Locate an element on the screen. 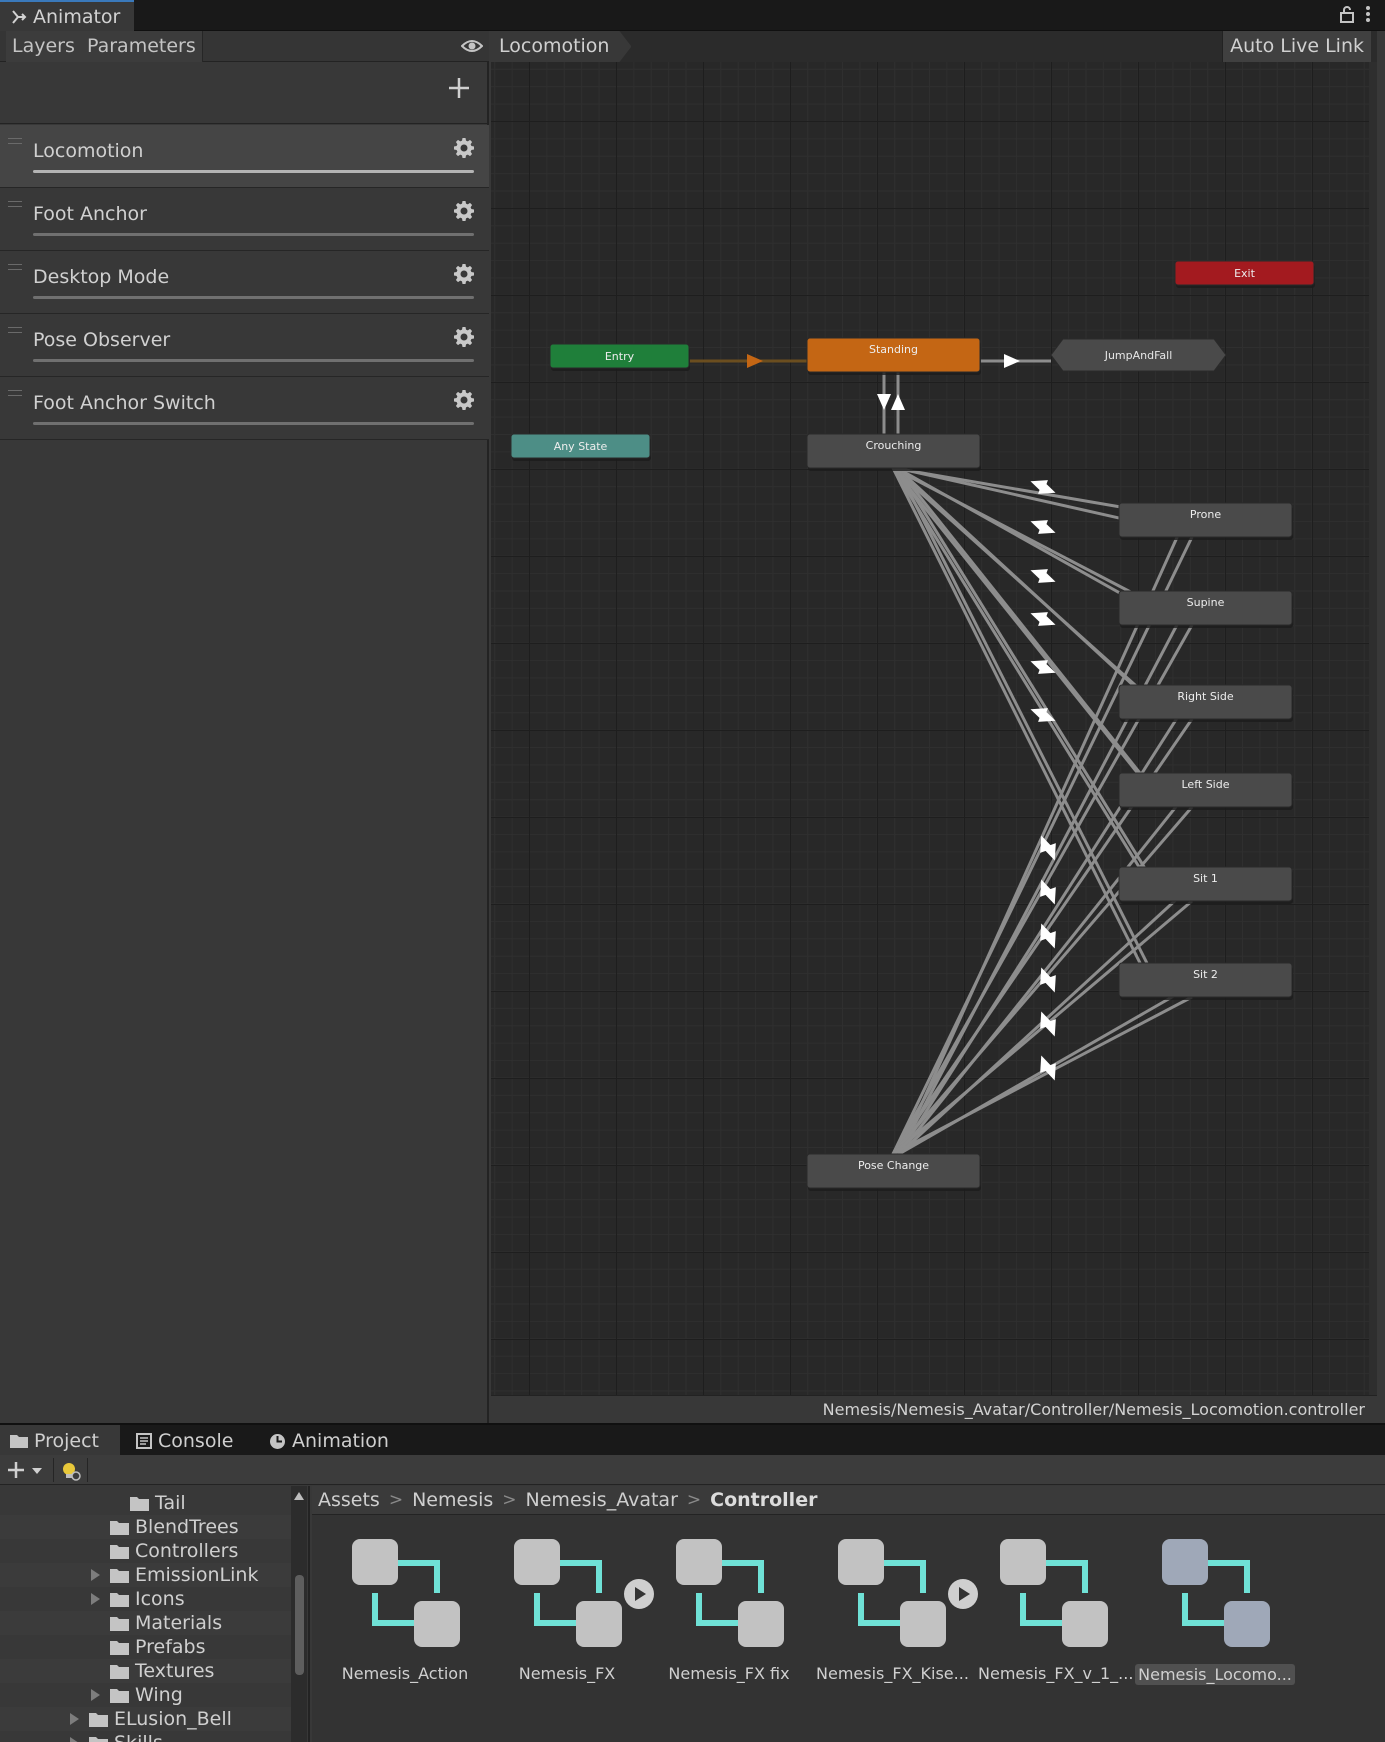 The height and width of the screenshot is (1742, 1385). toolbar-divider is located at coordinates (53, 1470).